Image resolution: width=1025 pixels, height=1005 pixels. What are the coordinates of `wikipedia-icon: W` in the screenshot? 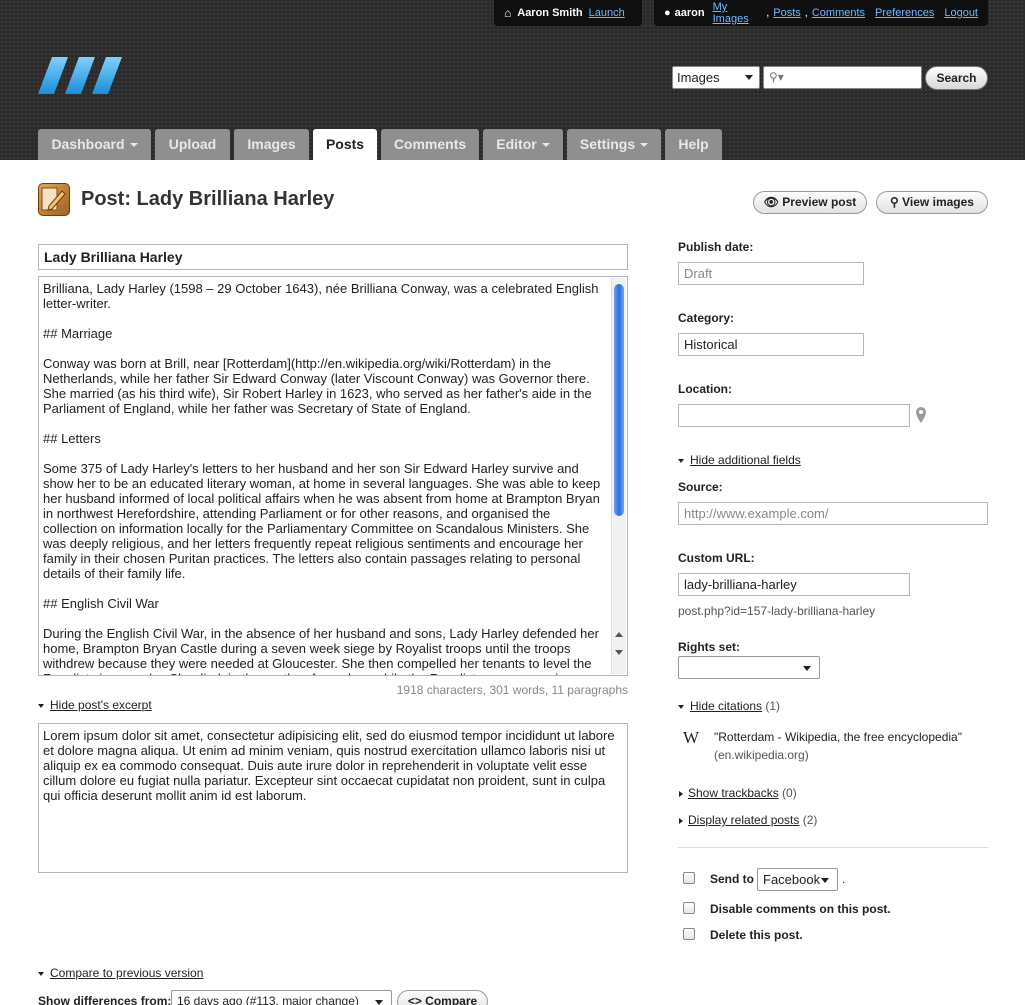 It's located at (691, 737).